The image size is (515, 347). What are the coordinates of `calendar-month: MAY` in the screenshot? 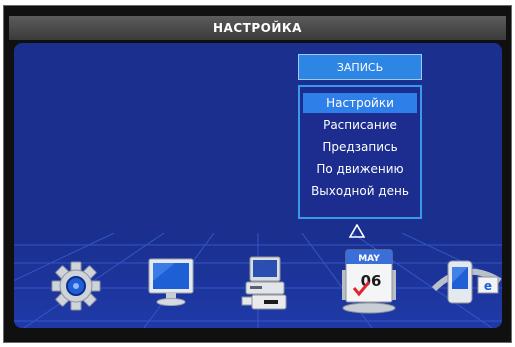 It's located at (369, 259).